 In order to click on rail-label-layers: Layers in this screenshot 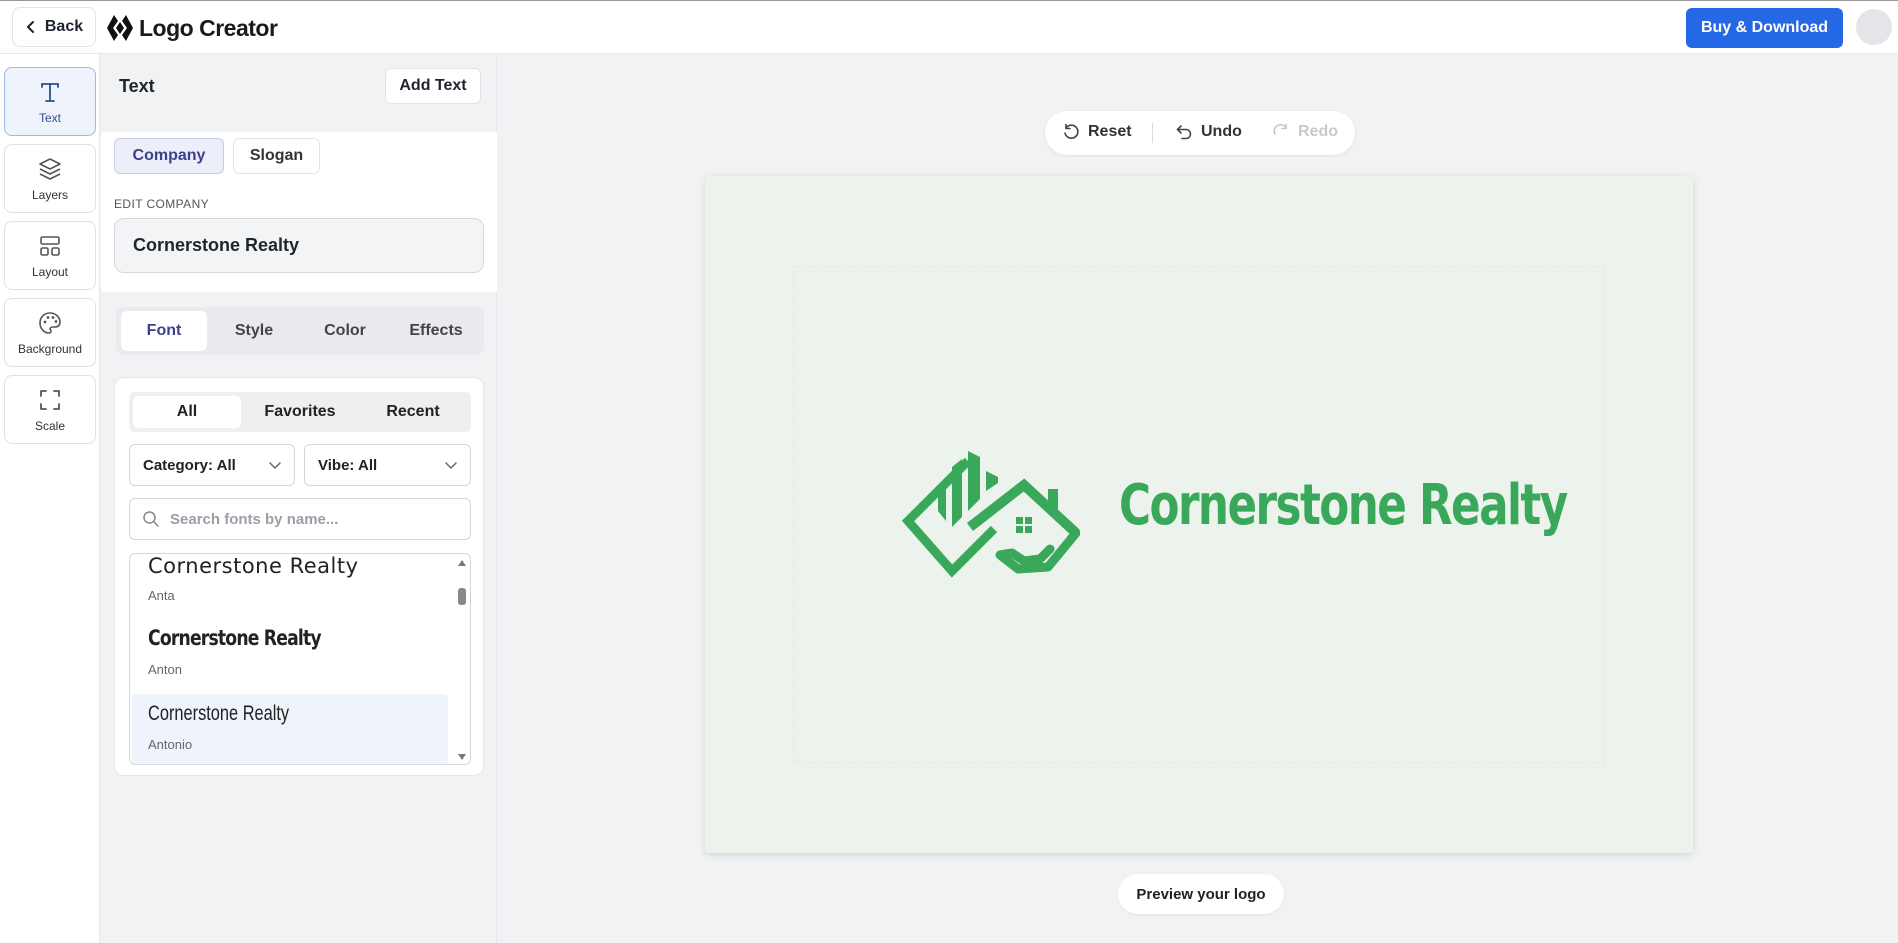, I will do `click(50, 194)`.